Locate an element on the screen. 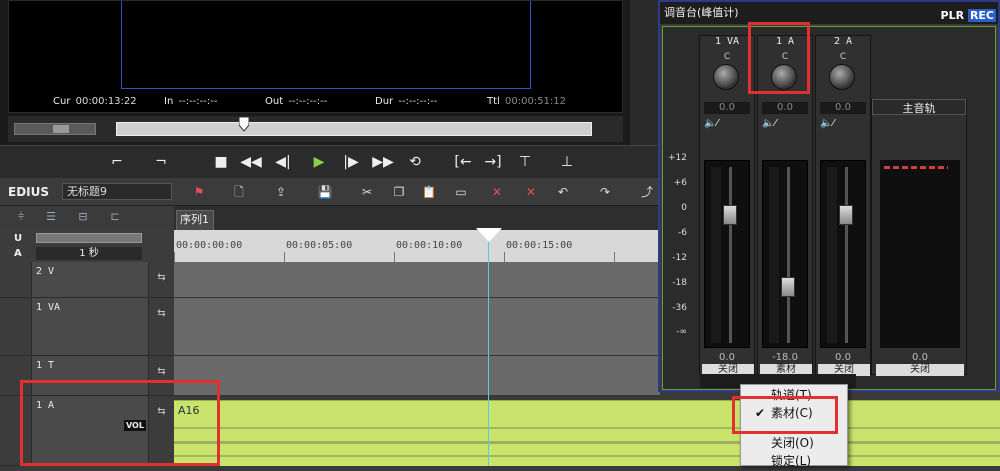 The image size is (1000, 471). ruler-tick is located at coordinates (504, 257).